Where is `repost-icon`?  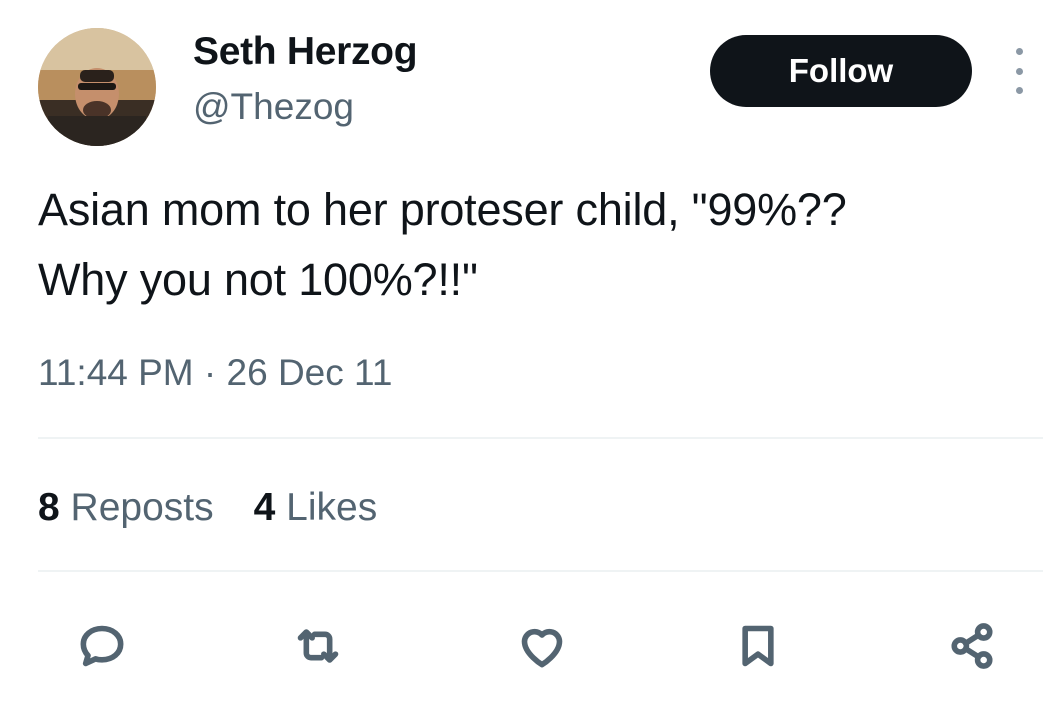 repost-icon is located at coordinates (318, 646).